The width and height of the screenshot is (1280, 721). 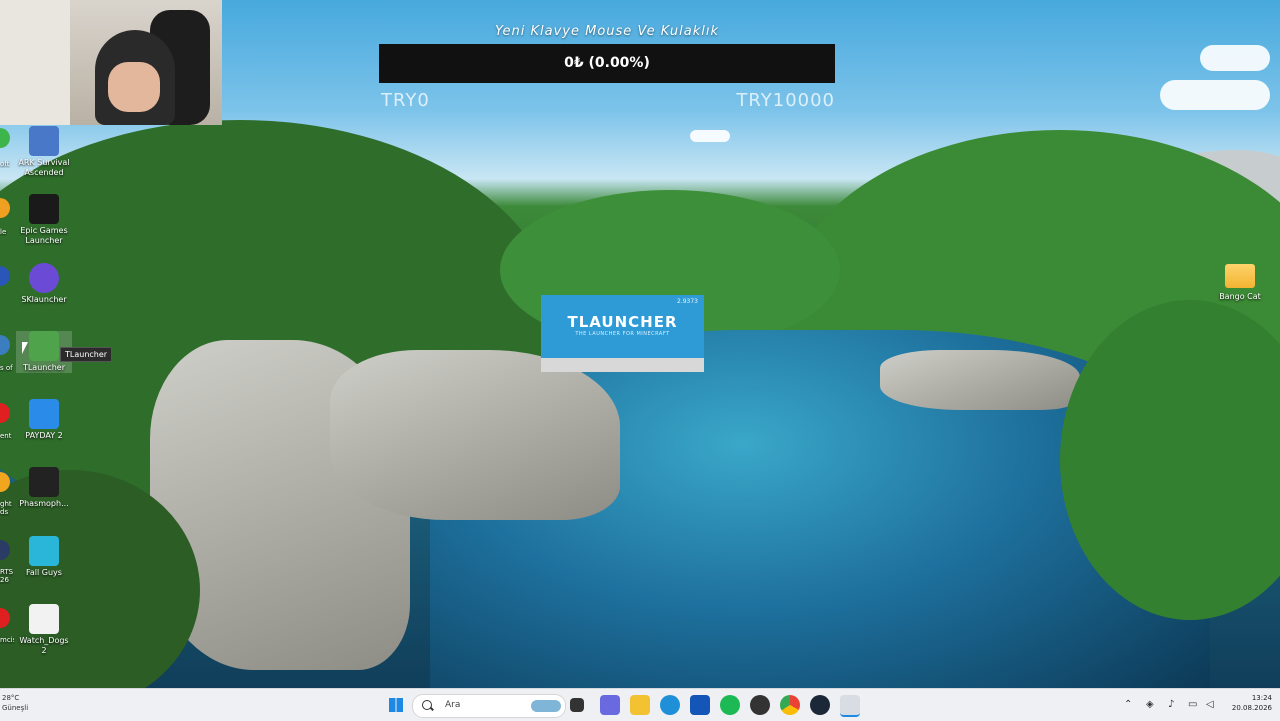 I want to click on desktop-icon-epic-games: Epic Games Launcher, so click(x=44, y=220).